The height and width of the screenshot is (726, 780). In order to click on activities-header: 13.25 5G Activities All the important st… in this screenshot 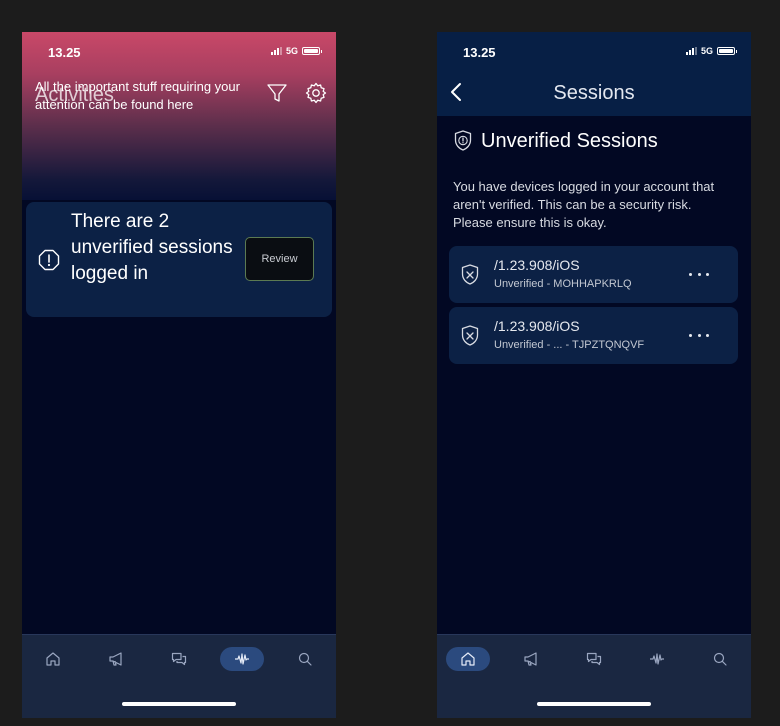, I will do `click(179, 116)`.